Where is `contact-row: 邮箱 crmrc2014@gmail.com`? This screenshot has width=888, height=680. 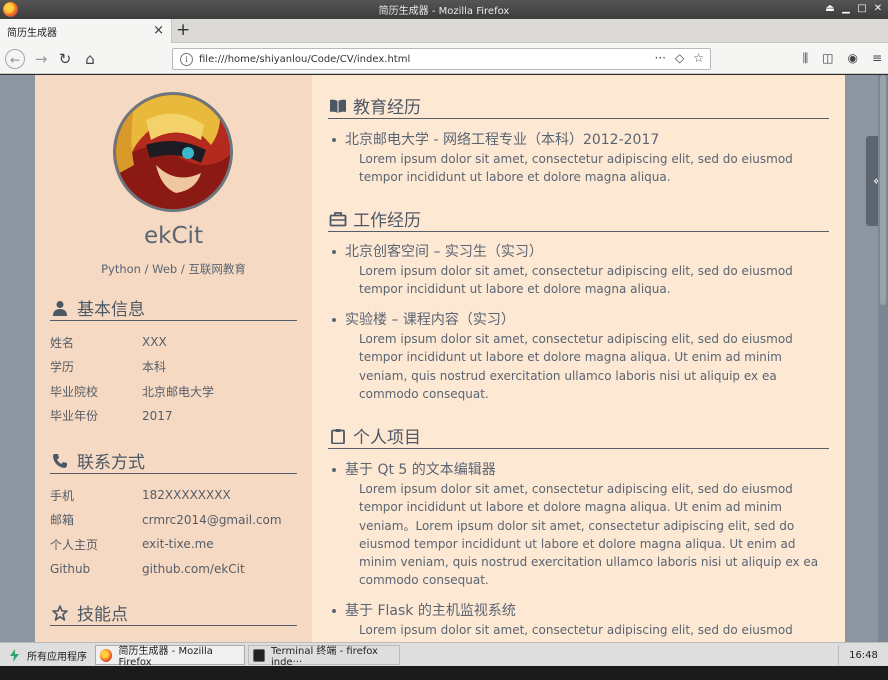
contact-row: 邮箱 crmrc2014@gmail.com is located at coordinates (173, 520).